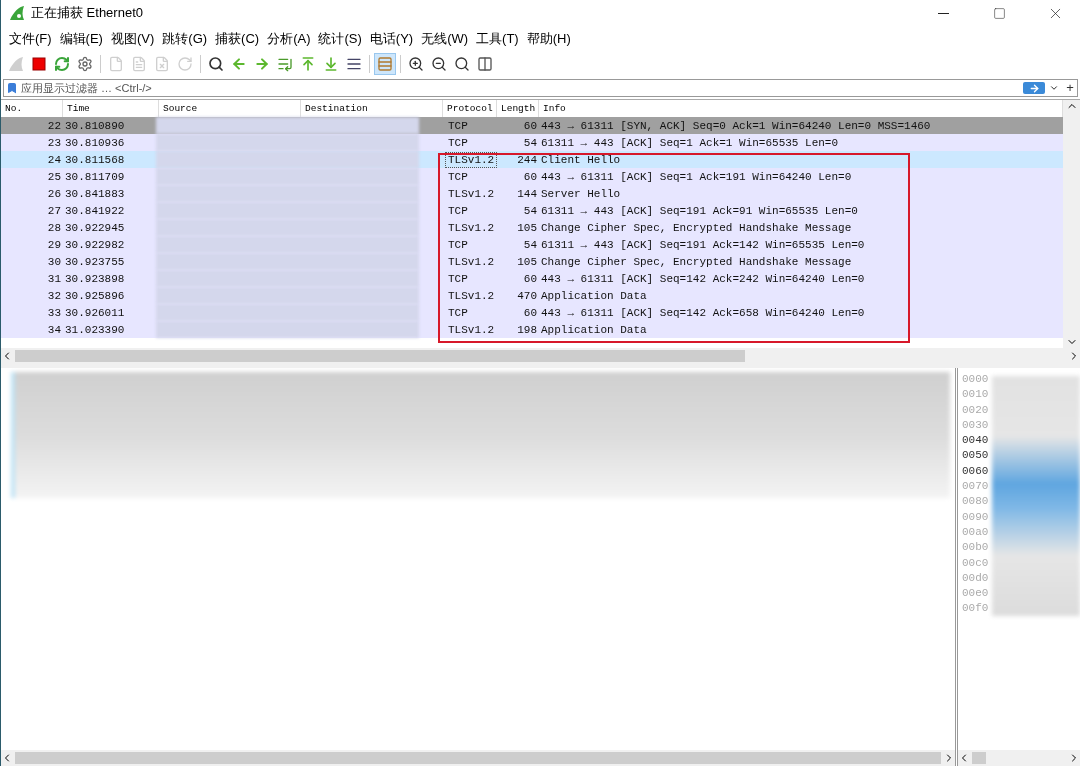  Describe the element at coordinates (385, 64) in the screenshot. I see `striped-list-icon` at that location.